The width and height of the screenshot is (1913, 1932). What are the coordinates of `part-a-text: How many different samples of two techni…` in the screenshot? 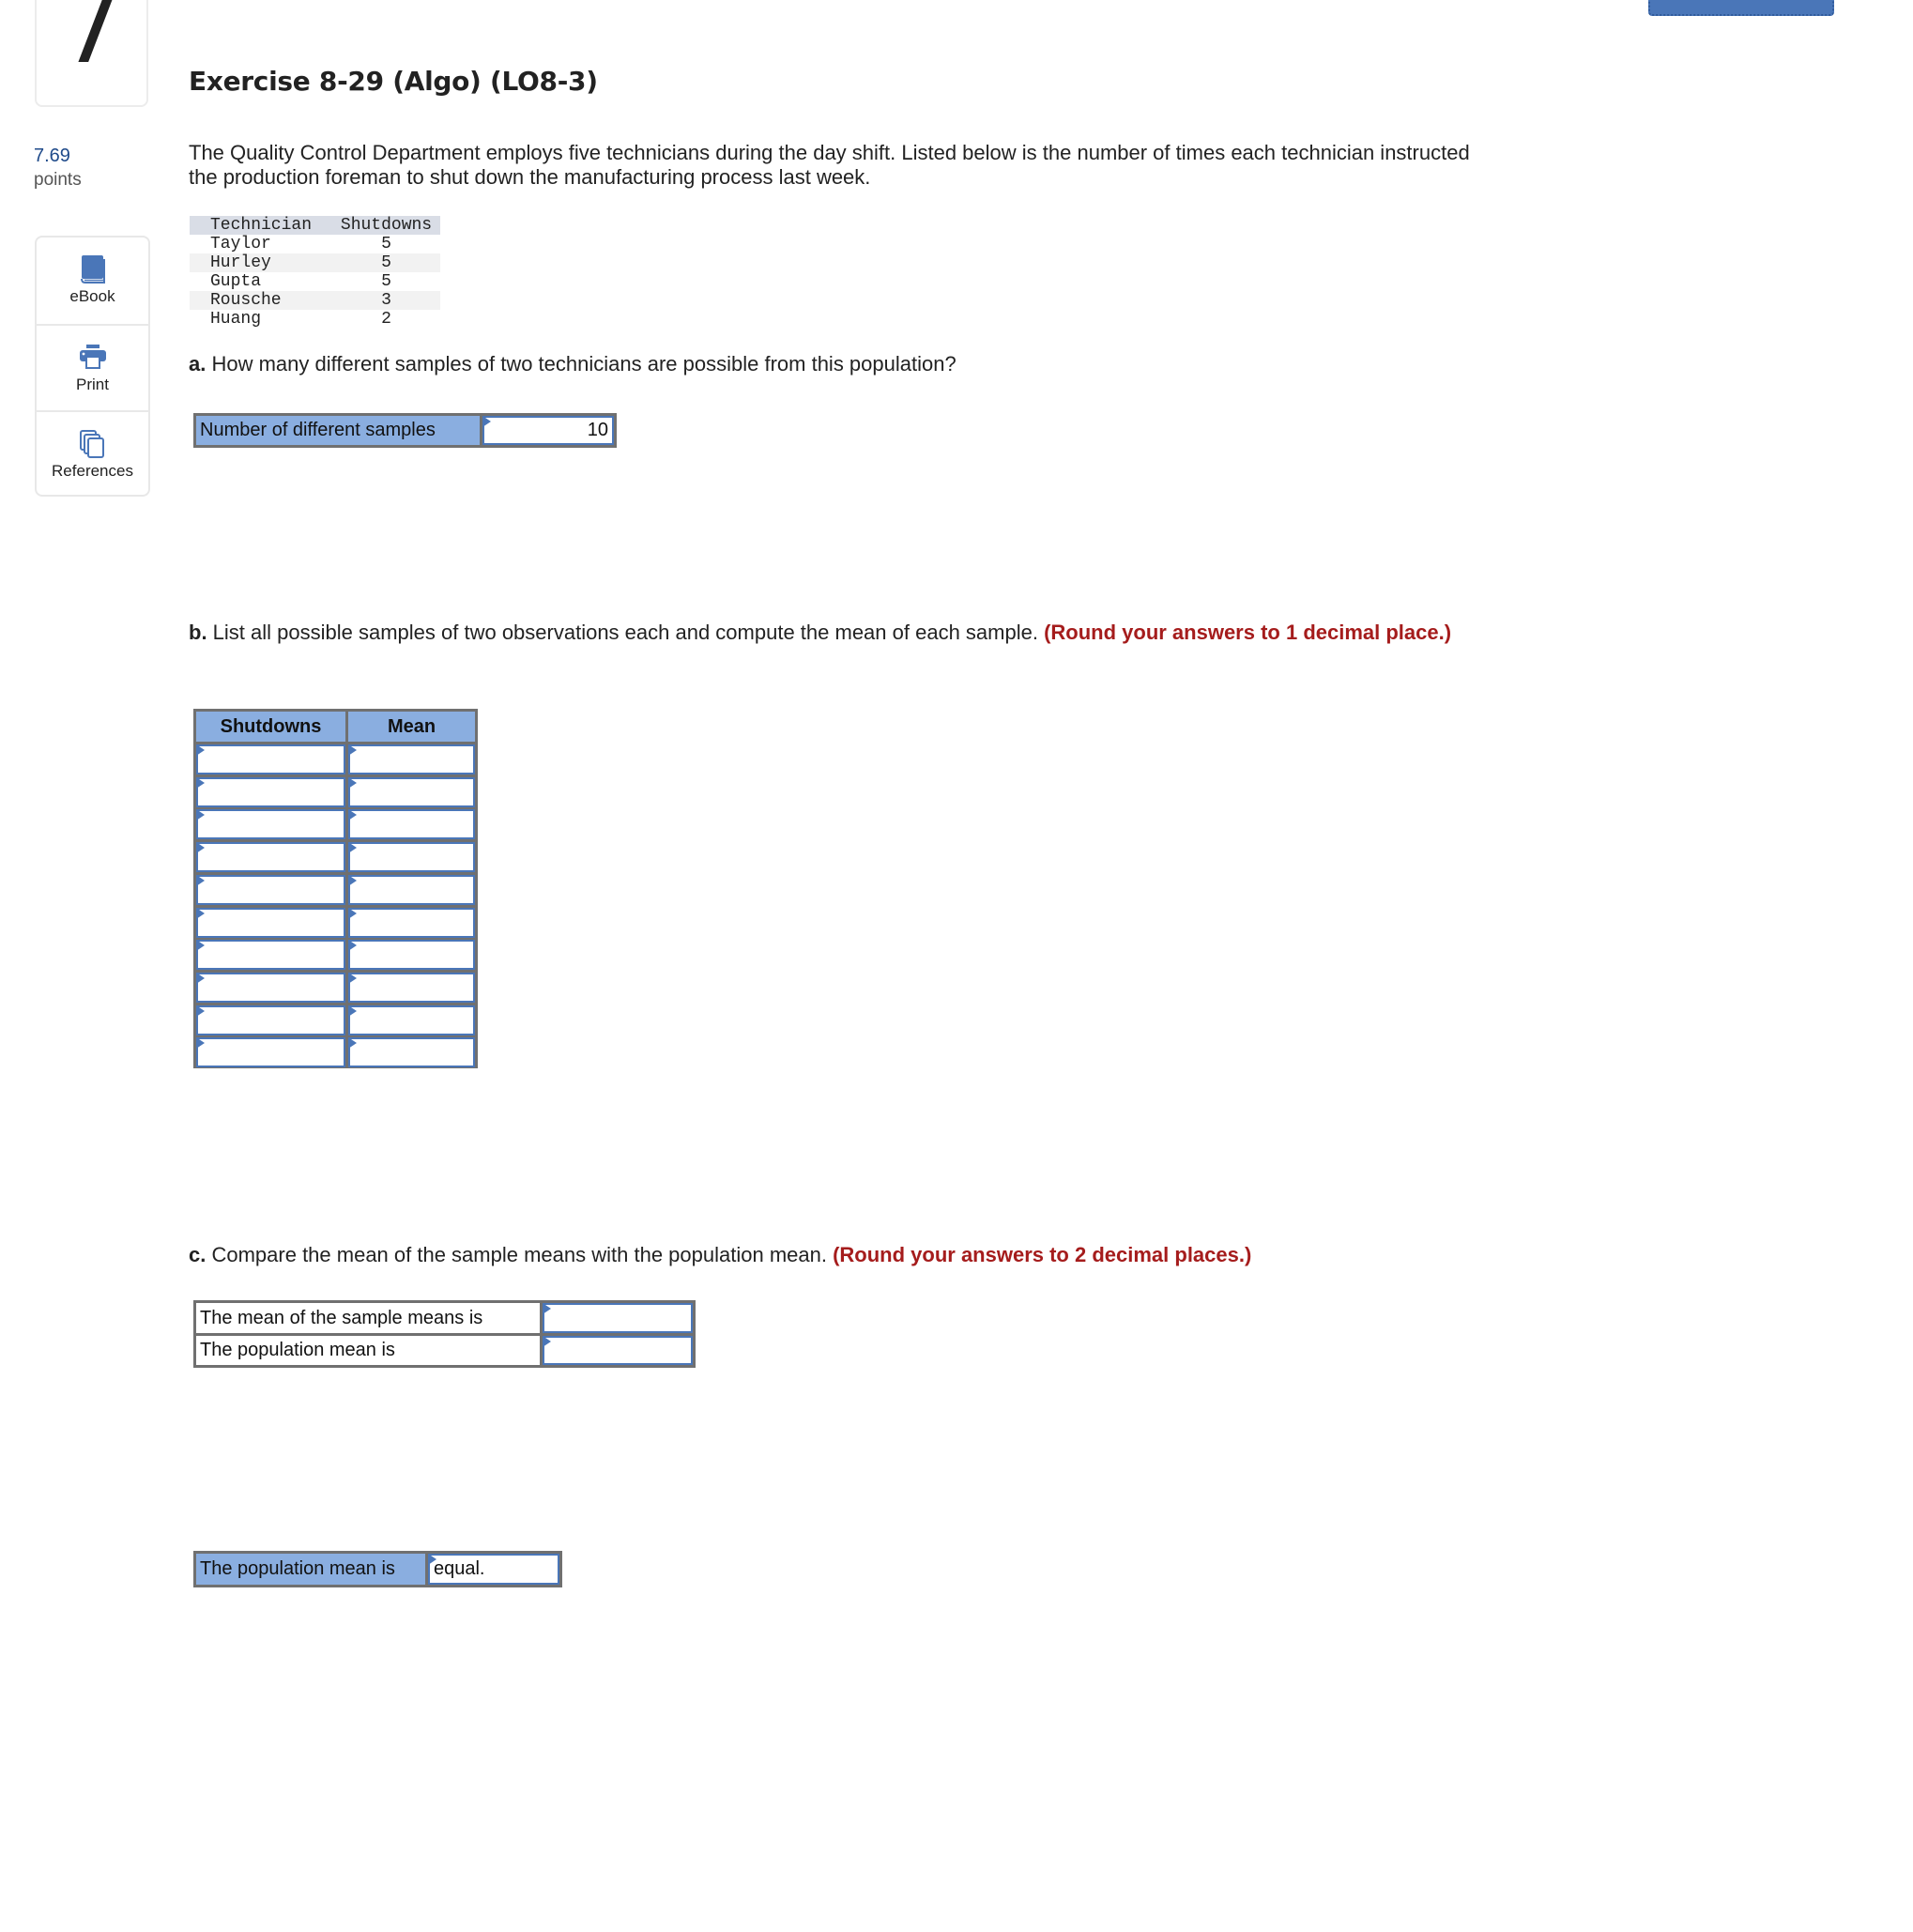 It's located at (581, 364).